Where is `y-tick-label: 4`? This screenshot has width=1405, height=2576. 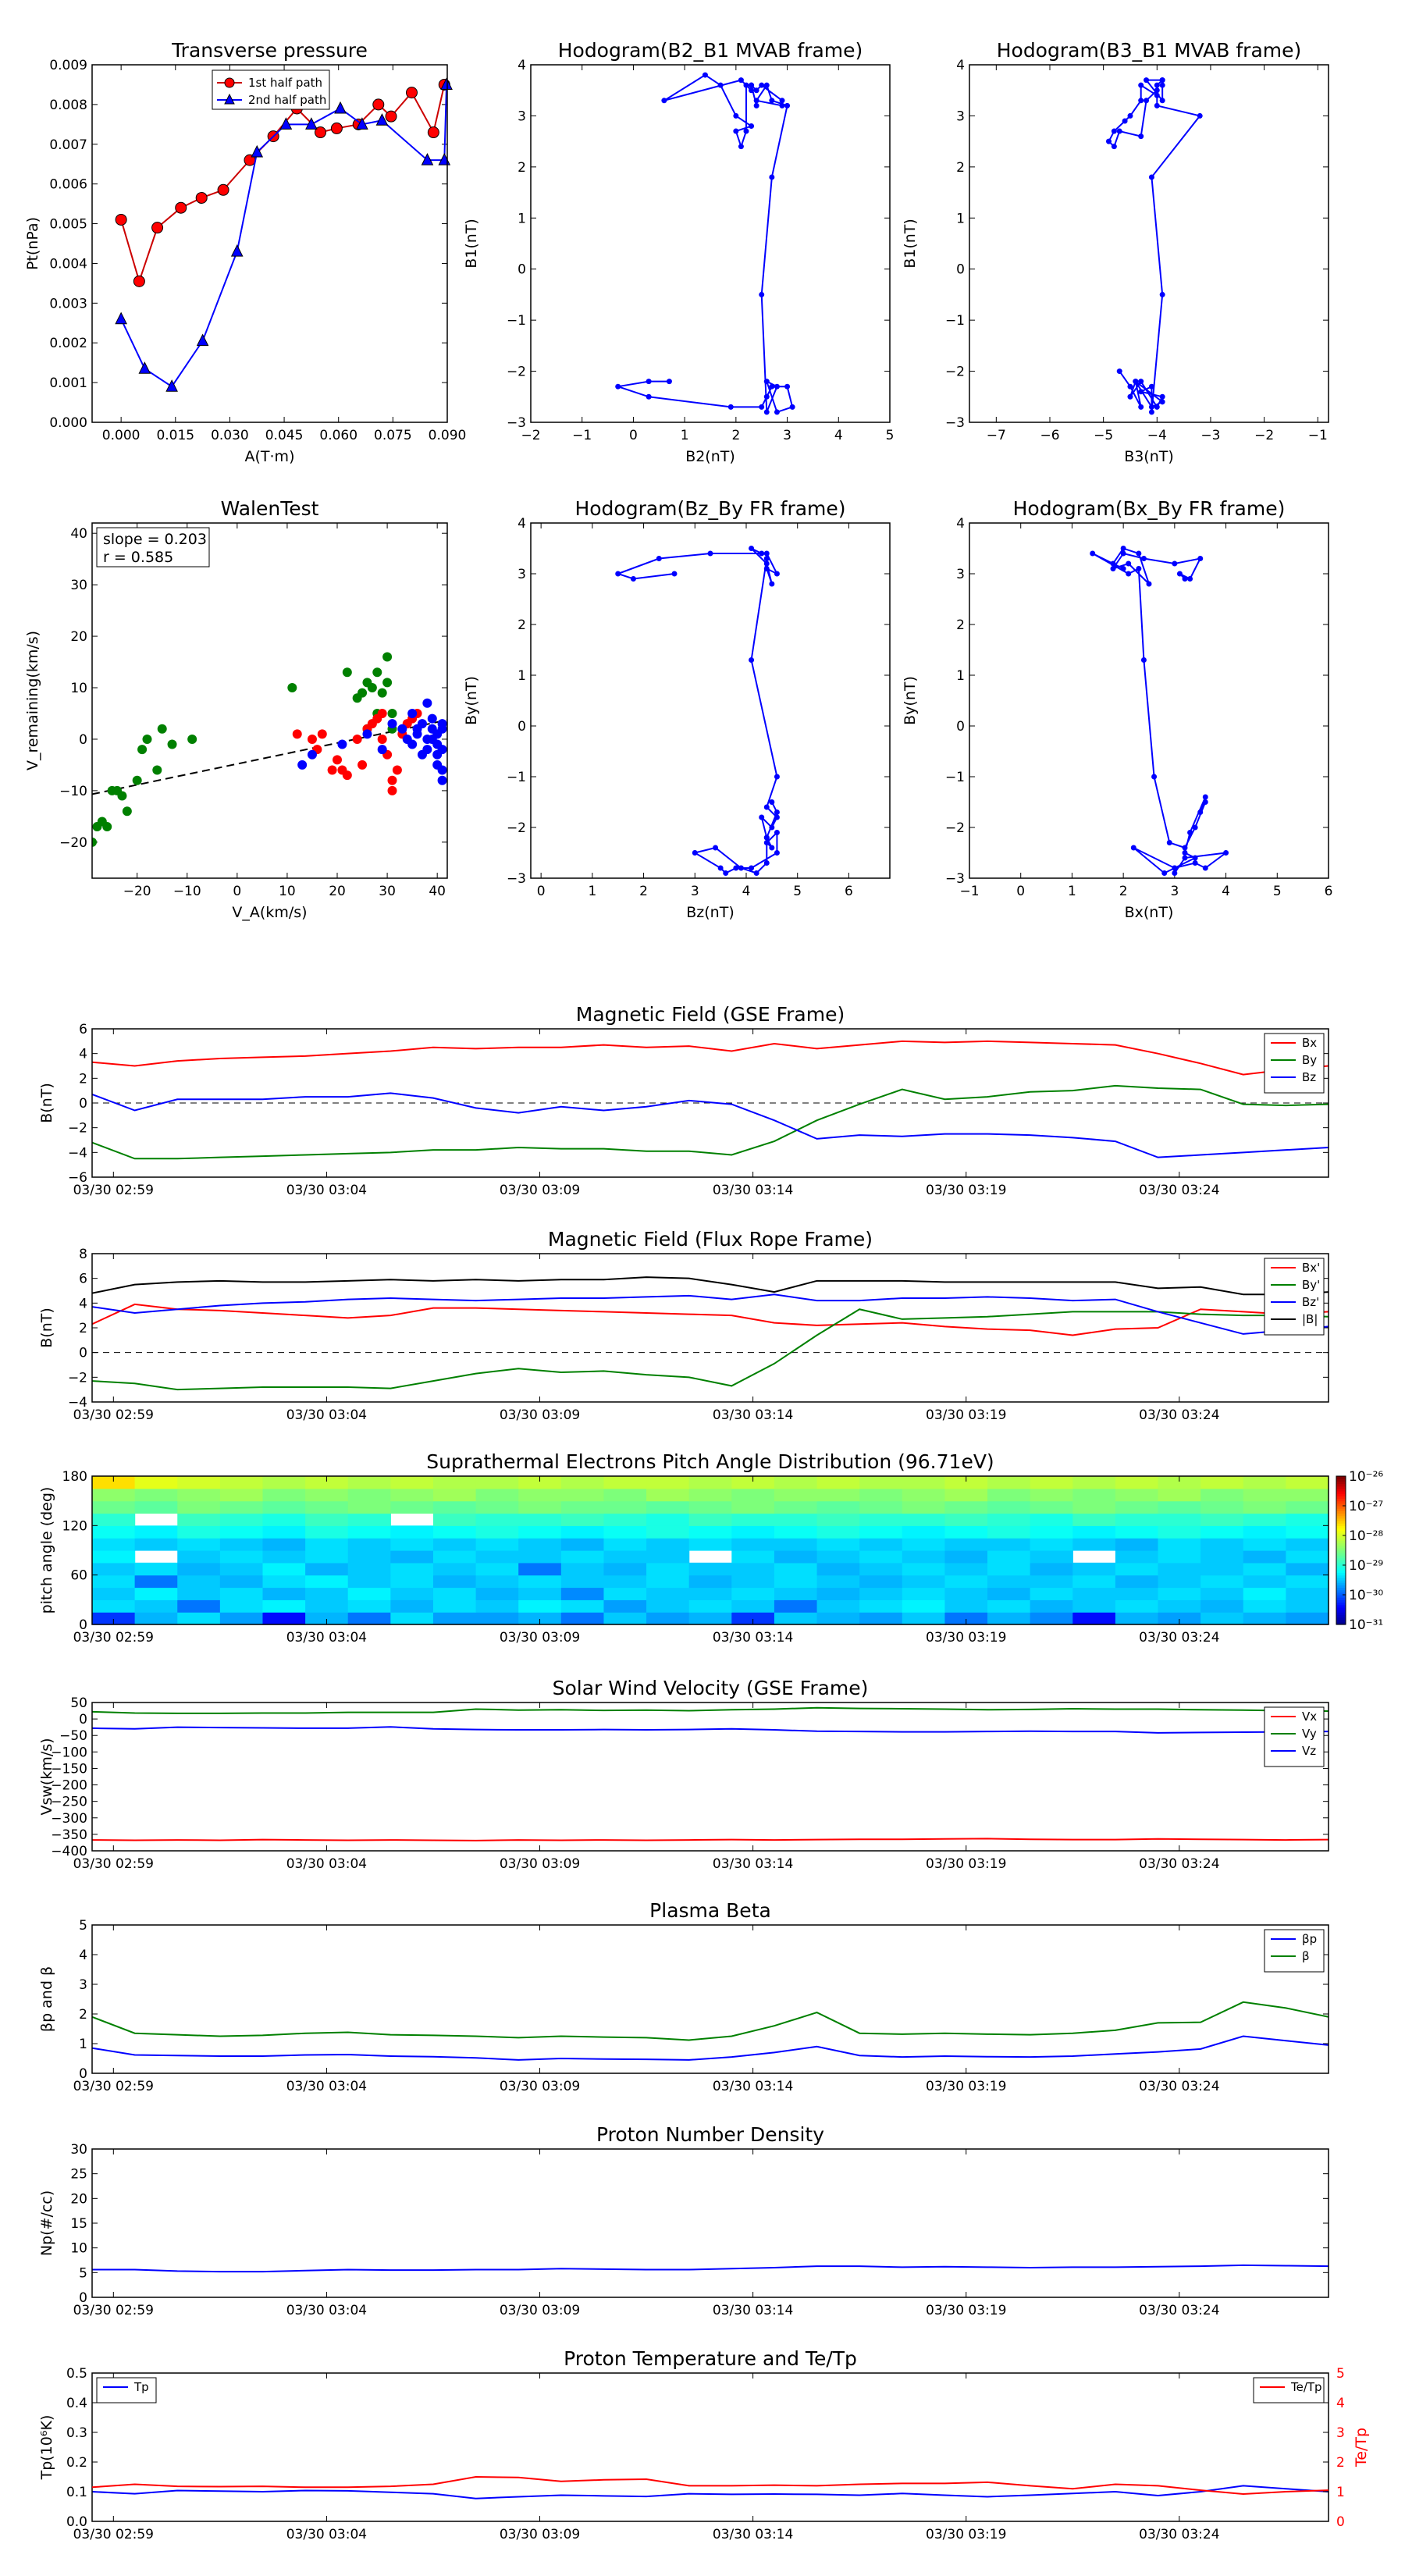
y-tick-label: 4 is located at coordinates (83, 1956).